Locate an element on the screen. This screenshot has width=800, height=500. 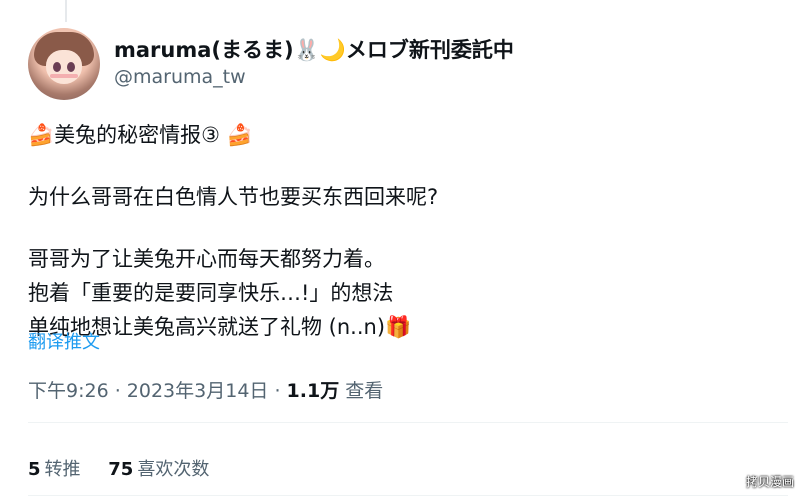
avatar-eye-right is located at coordinates (71, 67).